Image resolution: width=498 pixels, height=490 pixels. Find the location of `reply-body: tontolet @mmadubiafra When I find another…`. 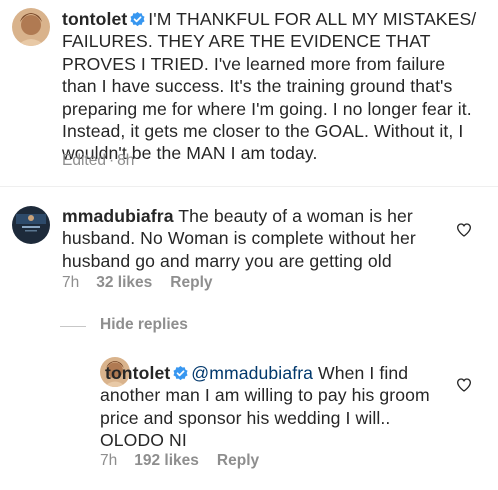

reply-body: tontolet @mmadubiafra When I find another… is located at coordinates (270, 407).